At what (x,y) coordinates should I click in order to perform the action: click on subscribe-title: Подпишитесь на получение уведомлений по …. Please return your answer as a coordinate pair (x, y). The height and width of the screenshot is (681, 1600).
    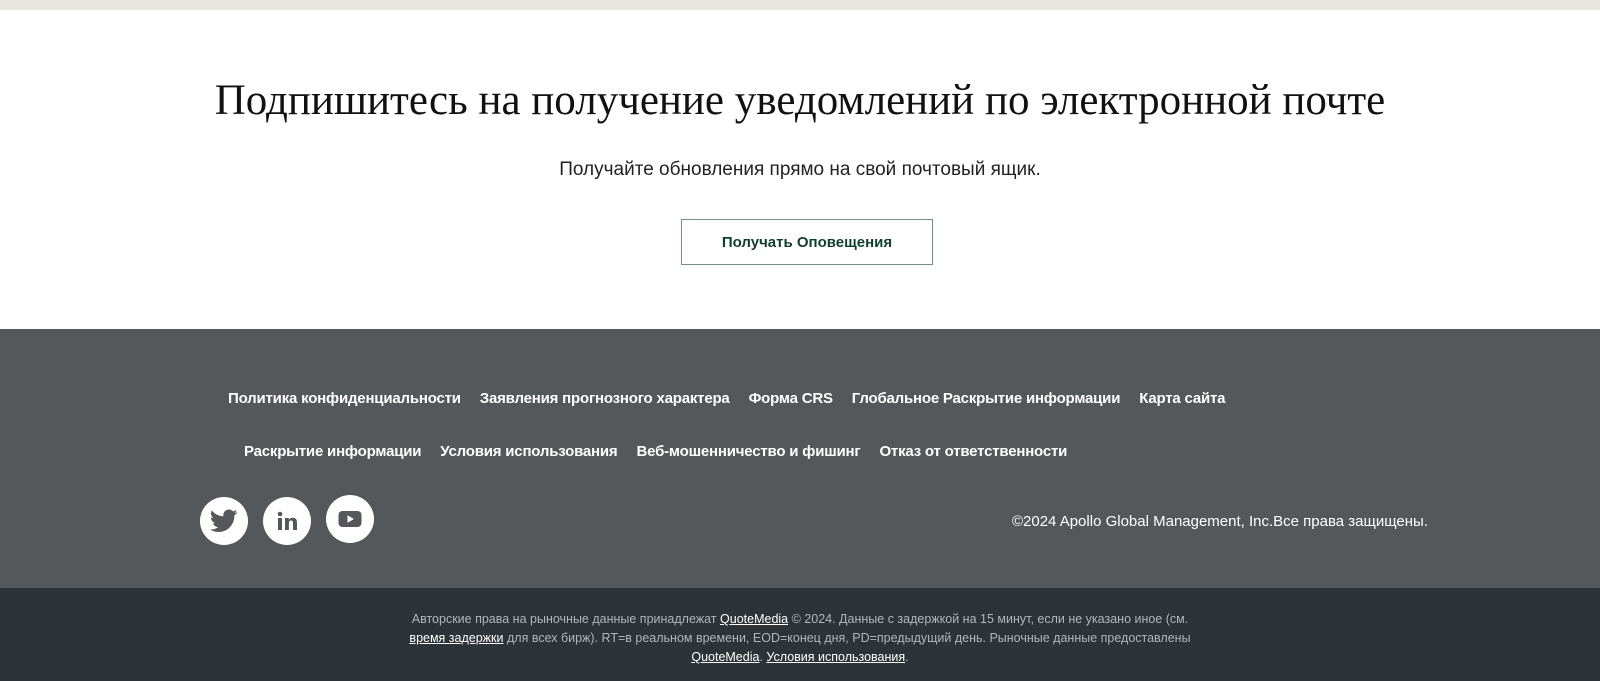
    Looking at the image, I should click on (800, 100).